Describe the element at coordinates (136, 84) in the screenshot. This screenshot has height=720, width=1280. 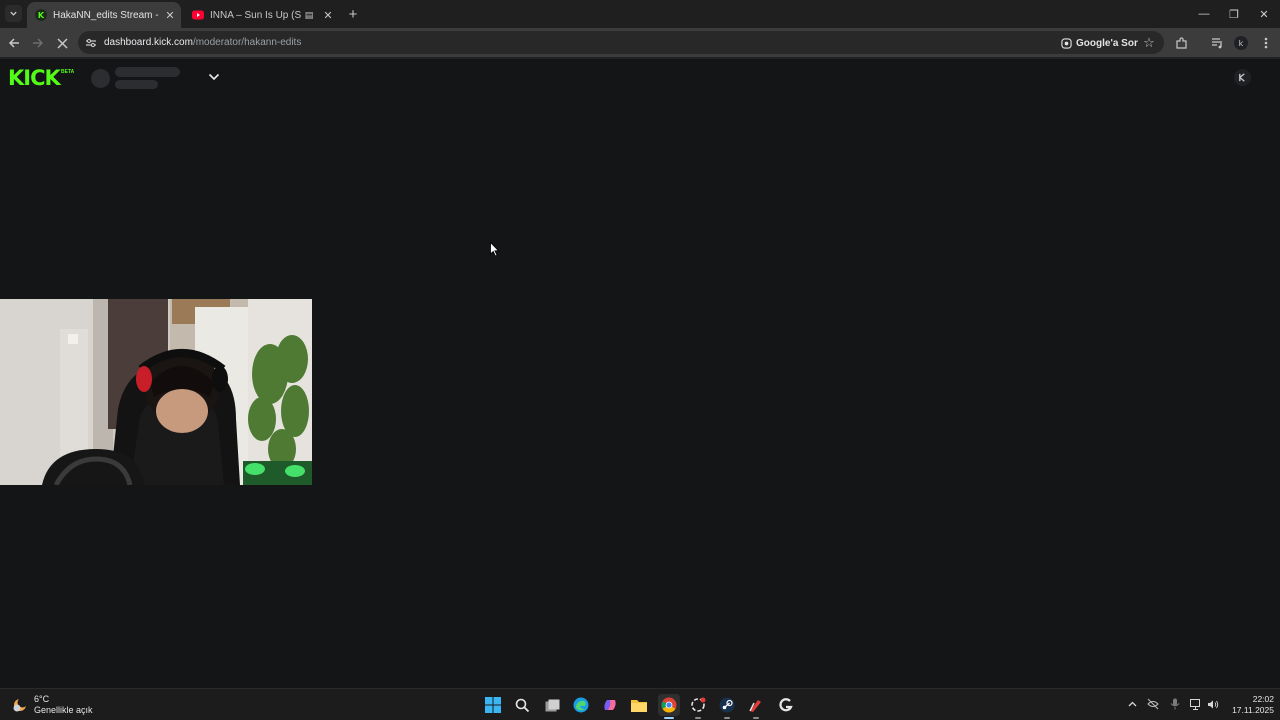
I see `channel-subtitle-placeholder` at that location.